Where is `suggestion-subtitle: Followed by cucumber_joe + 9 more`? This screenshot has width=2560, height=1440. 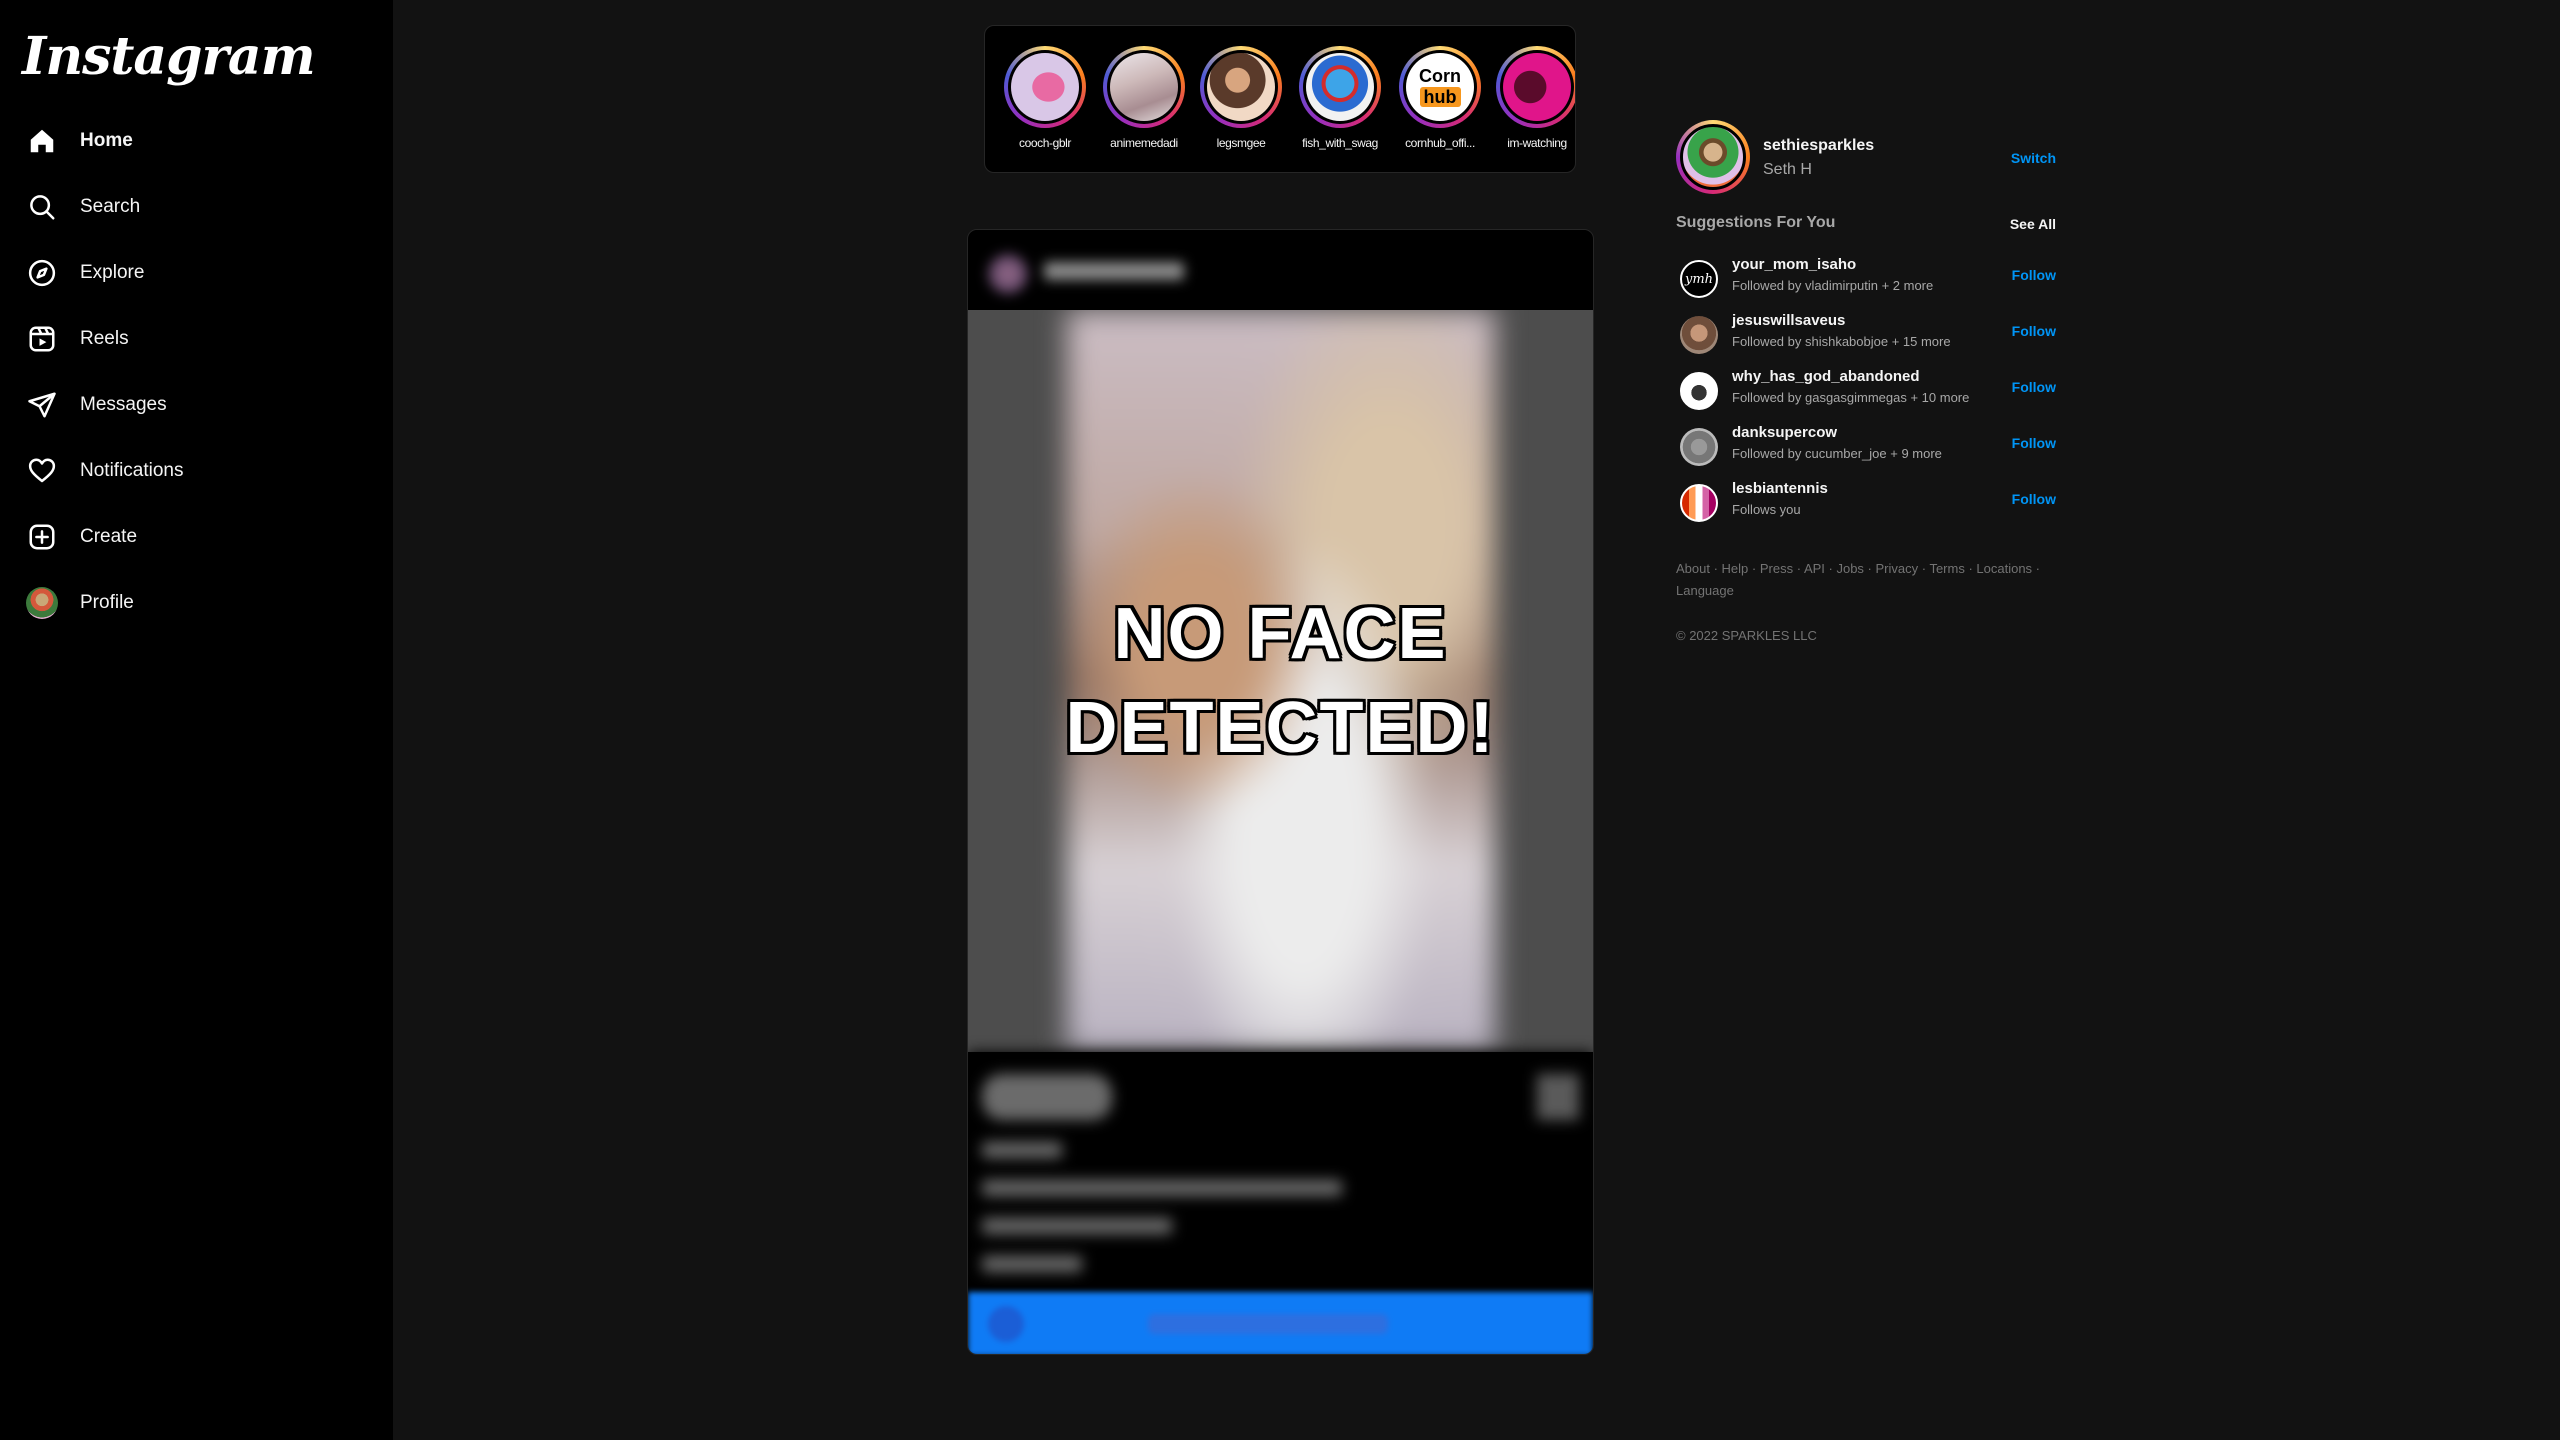 suggestion-subtitle: Followed by cucumber_joe + 9 more is located at coordinates (1837, 453).